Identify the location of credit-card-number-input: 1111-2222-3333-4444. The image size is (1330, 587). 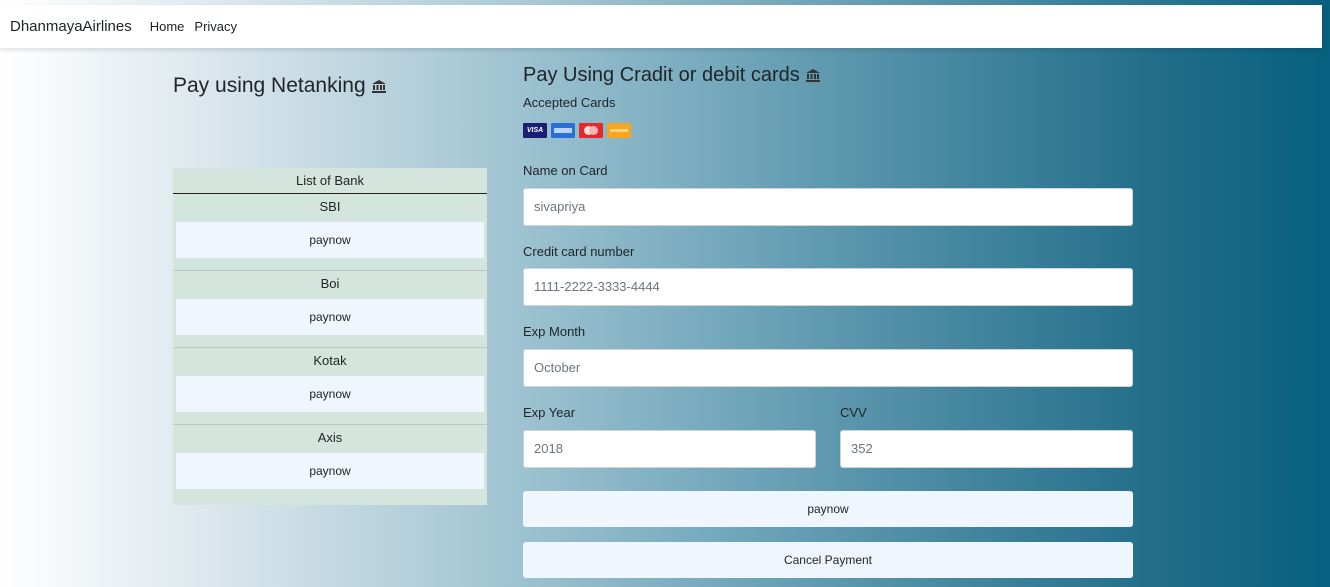
(828, 287).